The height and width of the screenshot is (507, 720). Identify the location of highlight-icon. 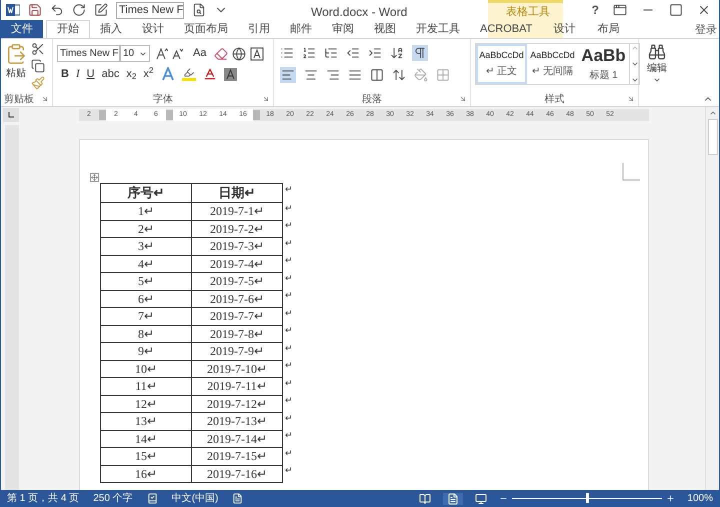
(189, 74).